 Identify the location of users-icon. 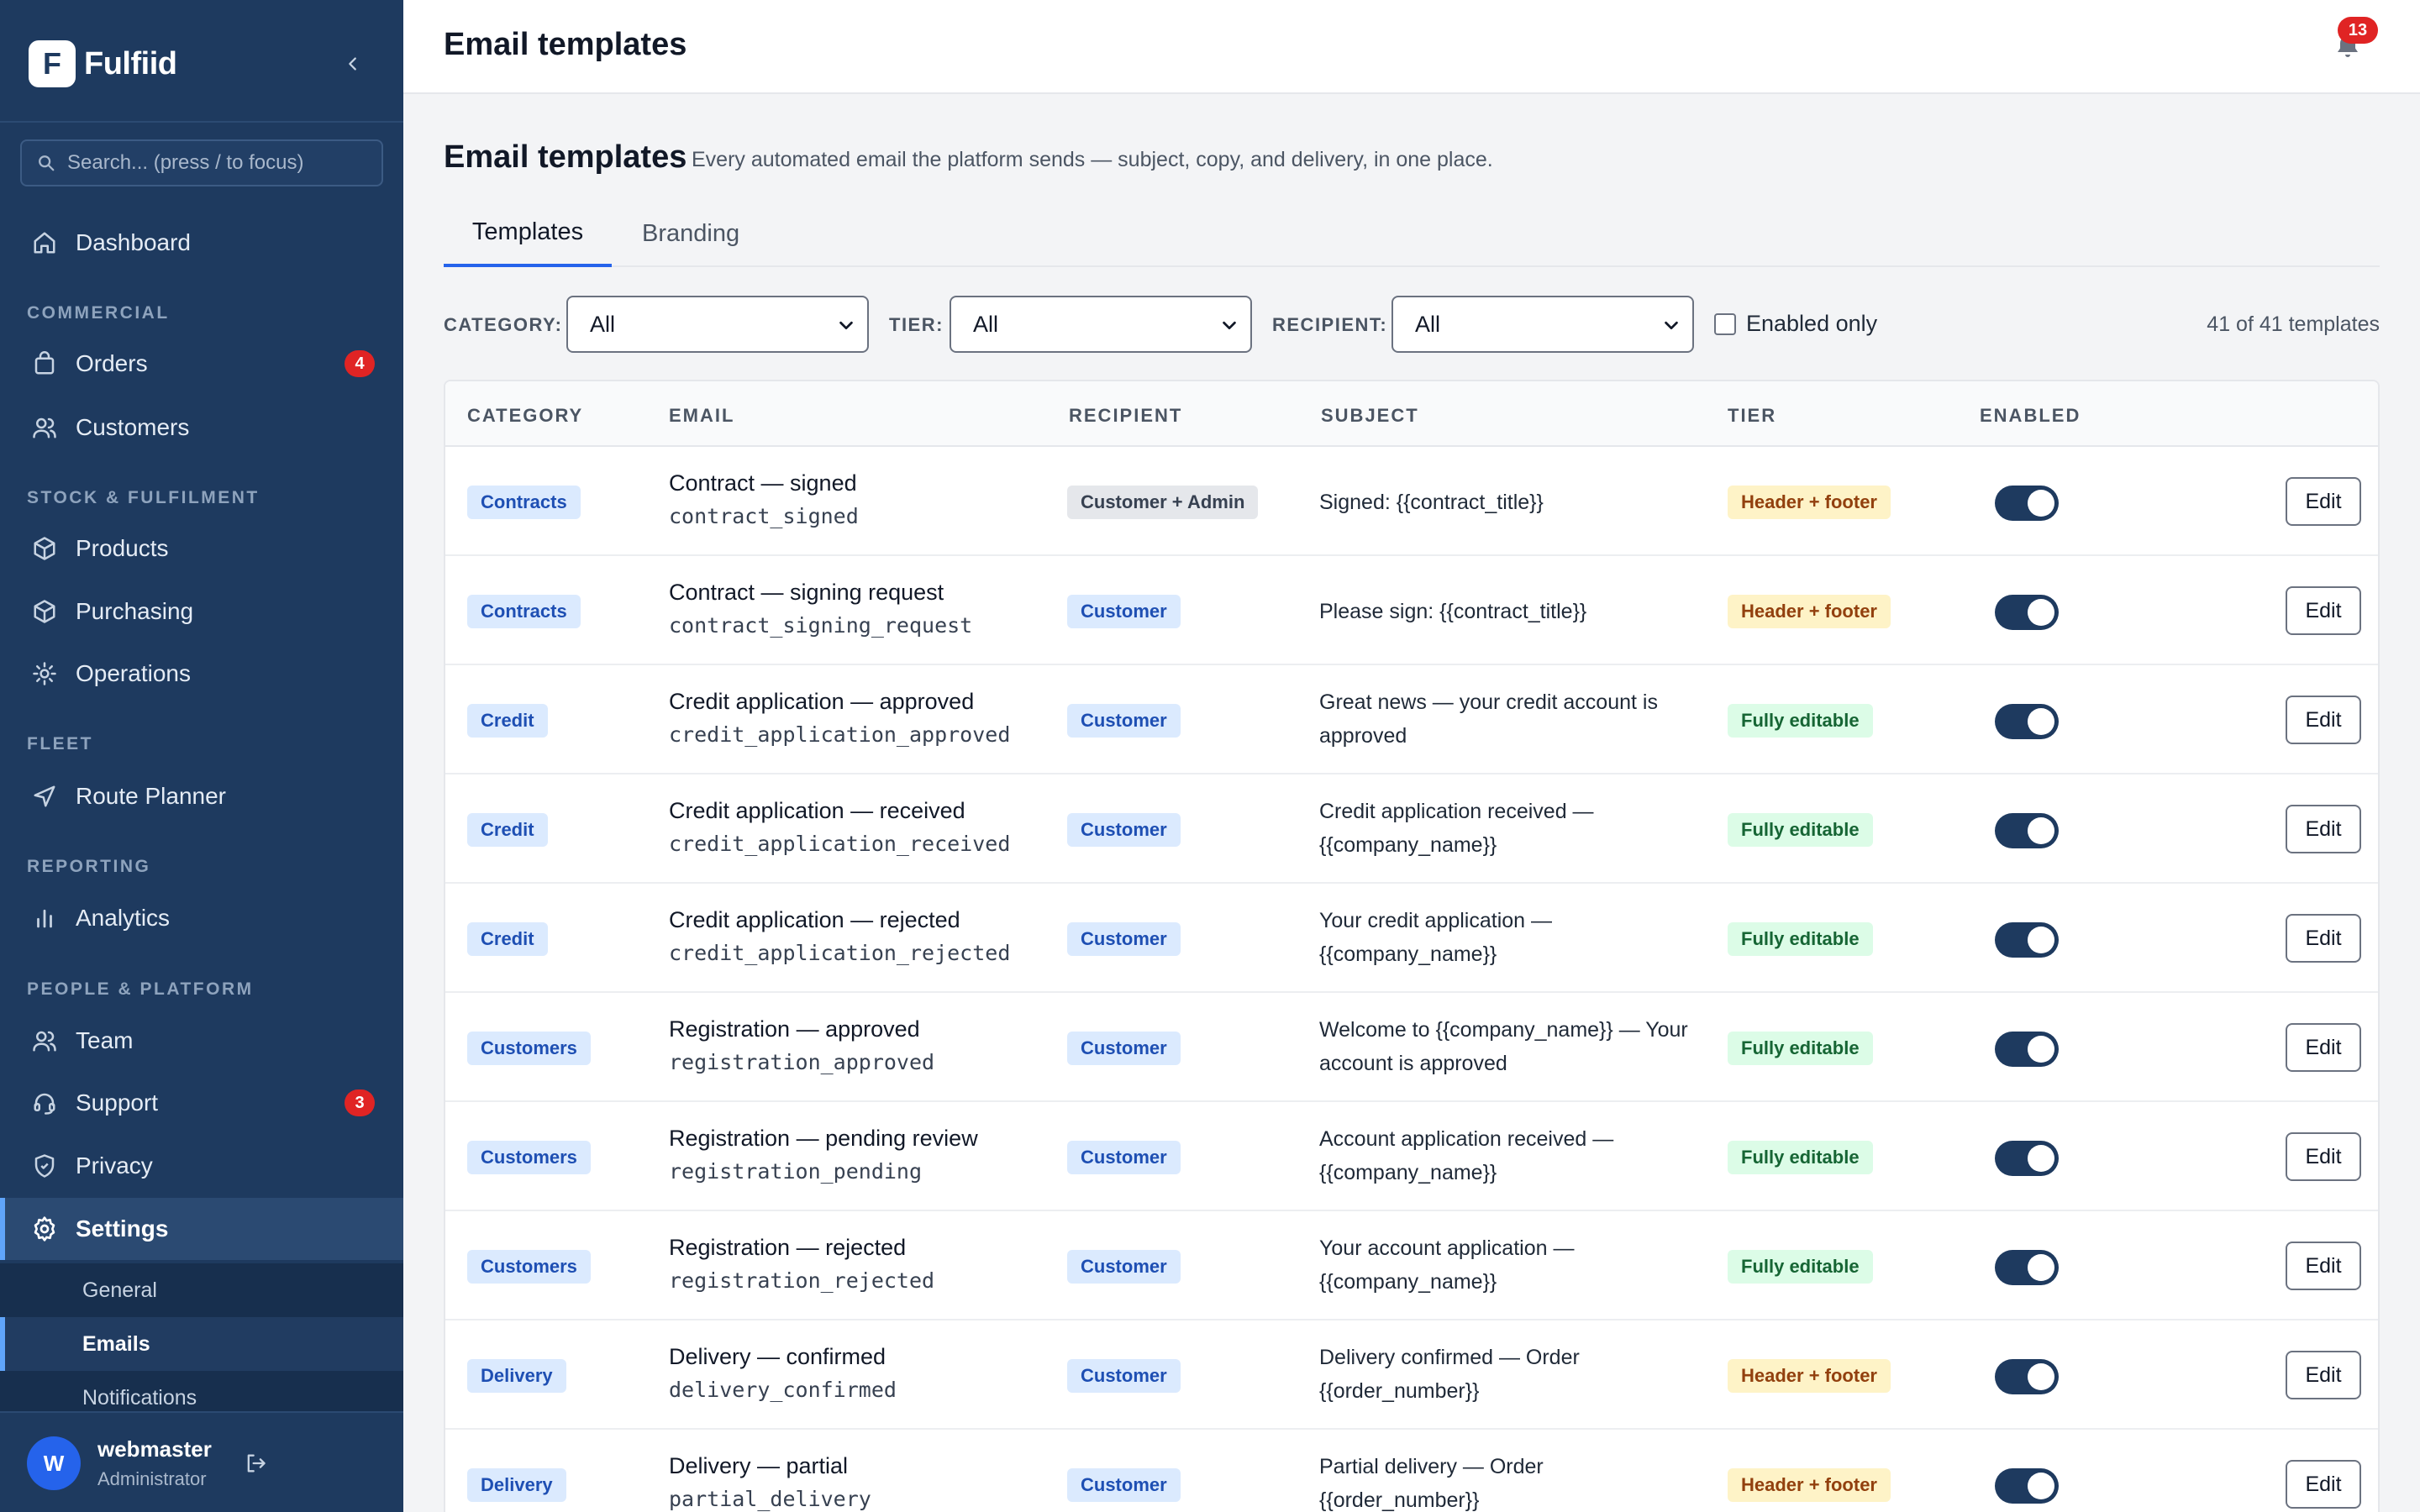
(44, 427).